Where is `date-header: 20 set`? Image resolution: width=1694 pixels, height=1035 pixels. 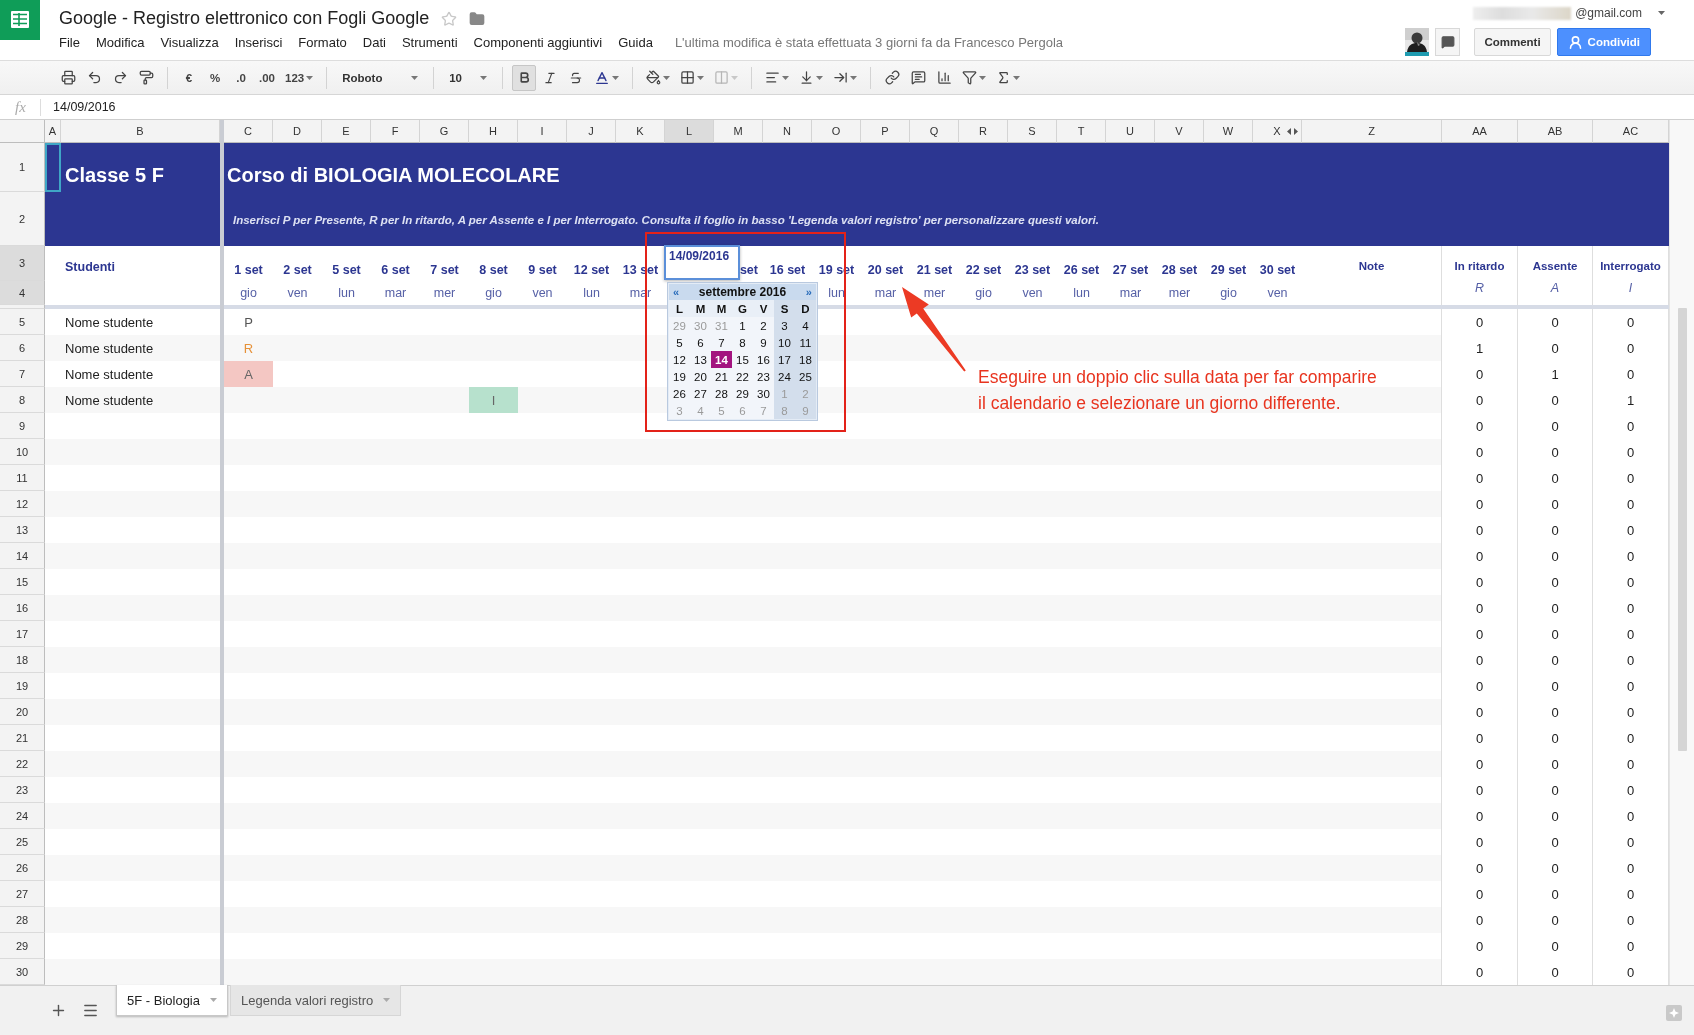
date-header: 20 set is located at coordinates (885, 270).